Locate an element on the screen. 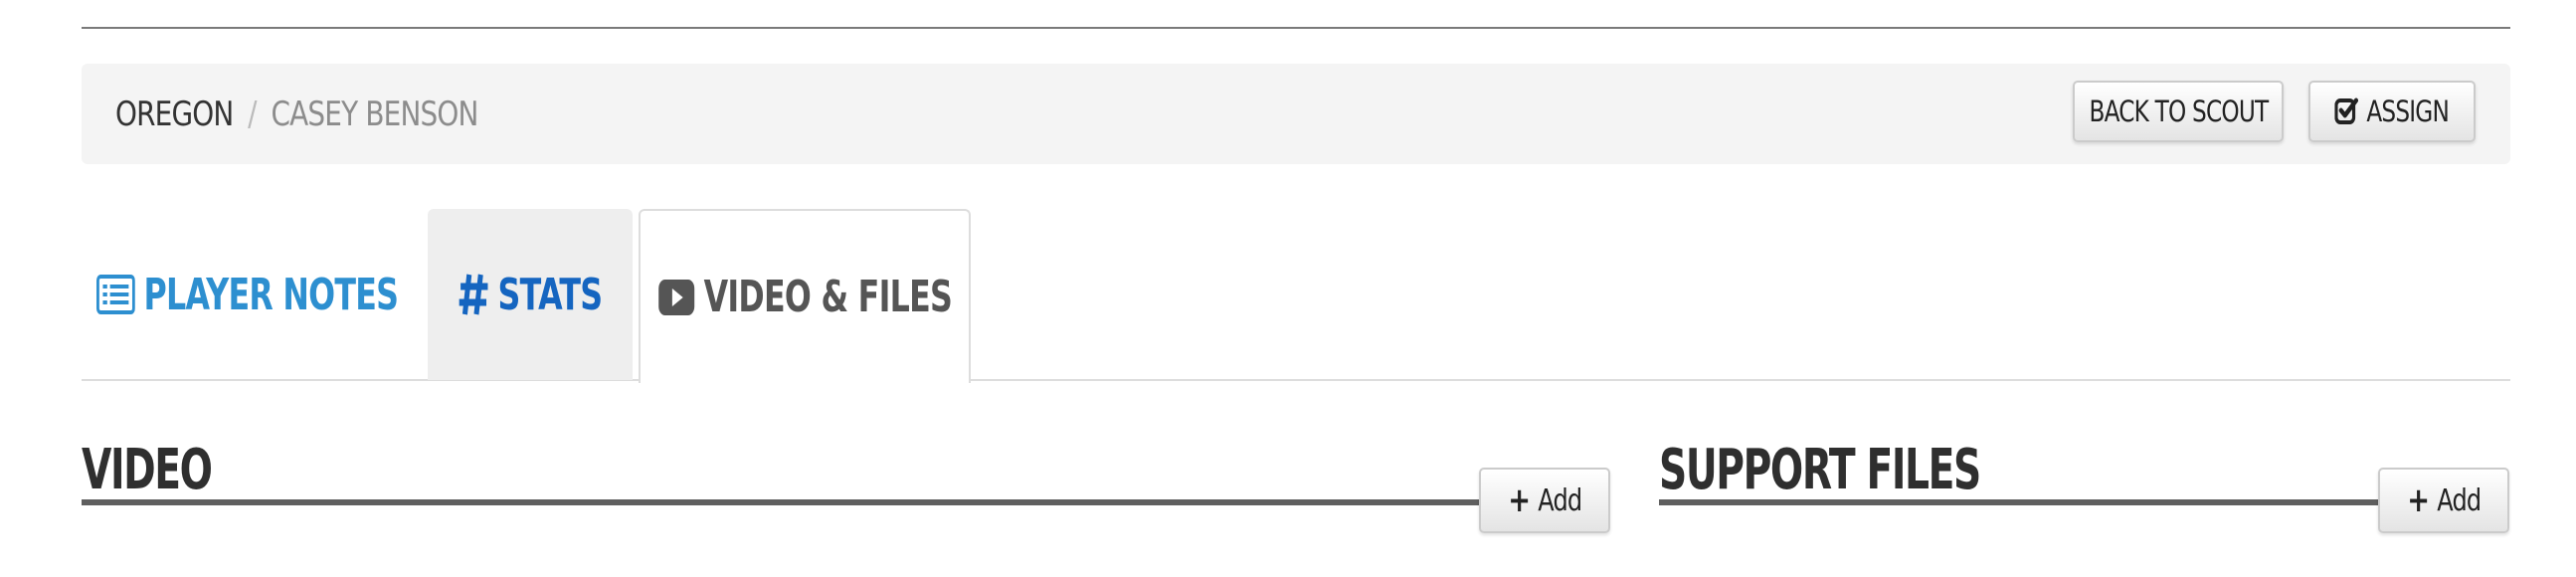 The height and width of the screenshot is (577, 2576). tab-video-files-label: VIDEO & FILES is located at coordinates (827, 297).